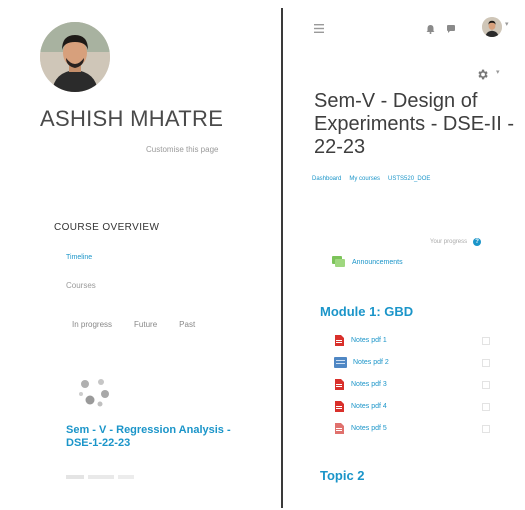 The height and width of the screenshot is (510, 525). I want to click on progress-indicator: Your progress ?, so click(456, 242).